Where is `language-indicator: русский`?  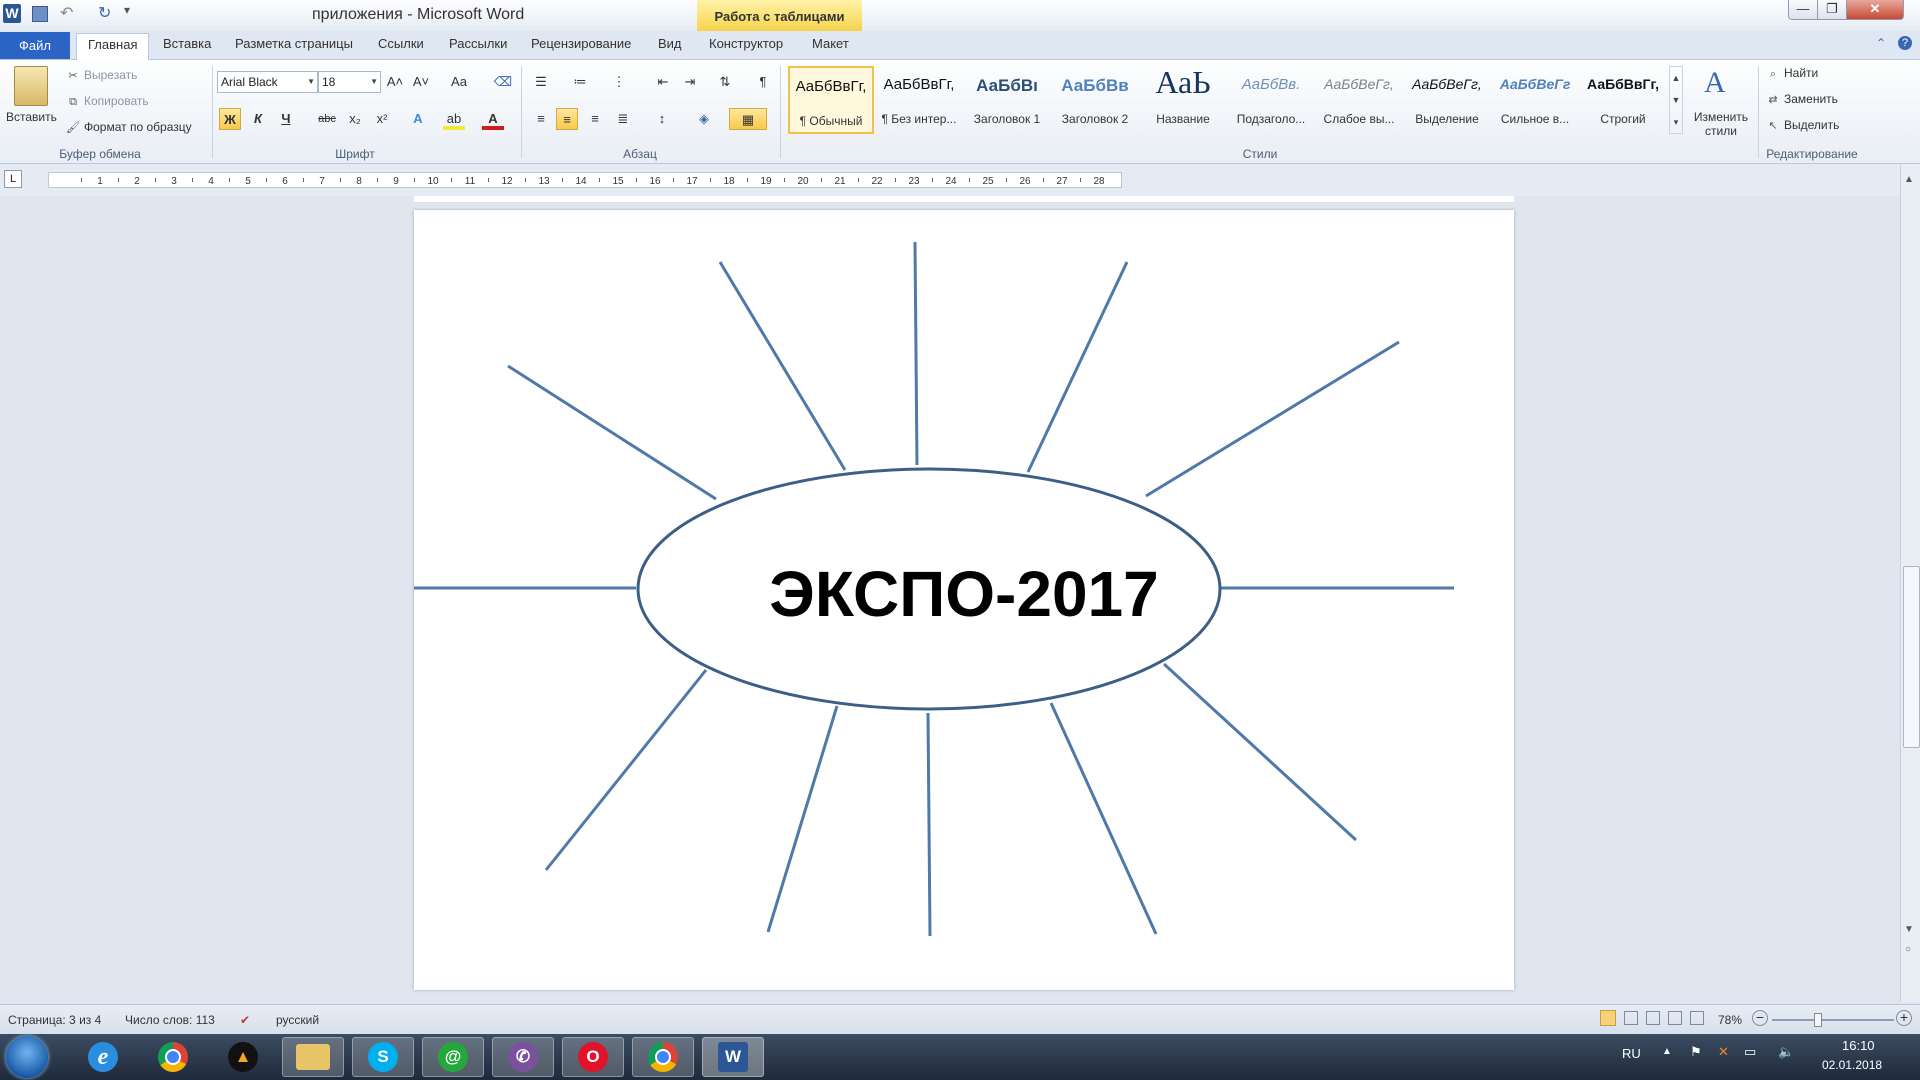
language-indicator: русский is located at coordinates (297, 1020).